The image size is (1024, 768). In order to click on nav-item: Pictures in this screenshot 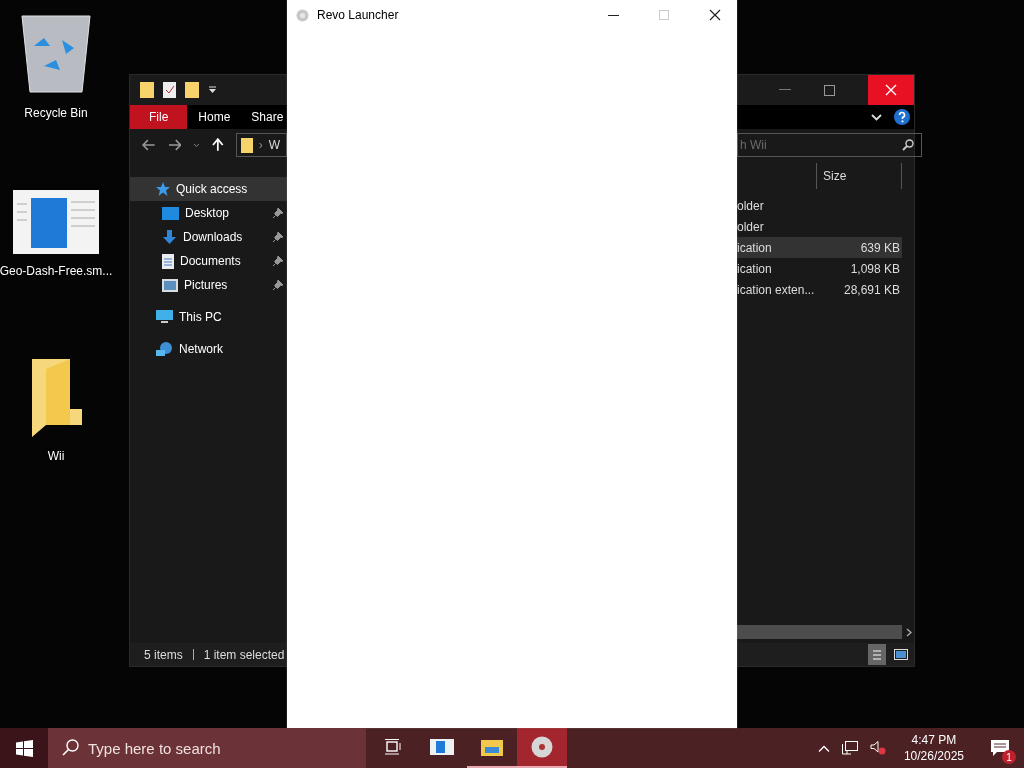, I will do `click(208, 285)`.